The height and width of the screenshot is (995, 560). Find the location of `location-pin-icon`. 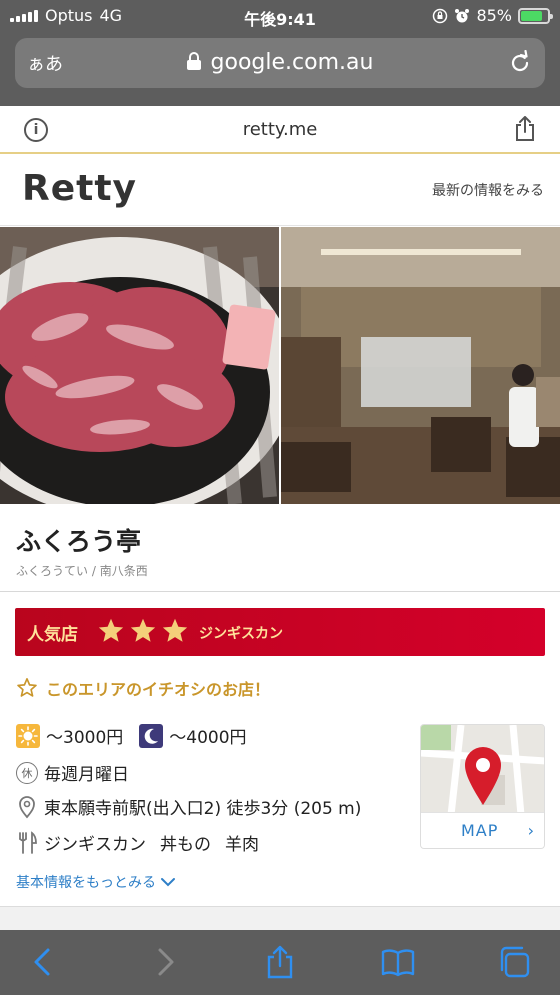

location-pin-icon is located at coordinates (27, 806).